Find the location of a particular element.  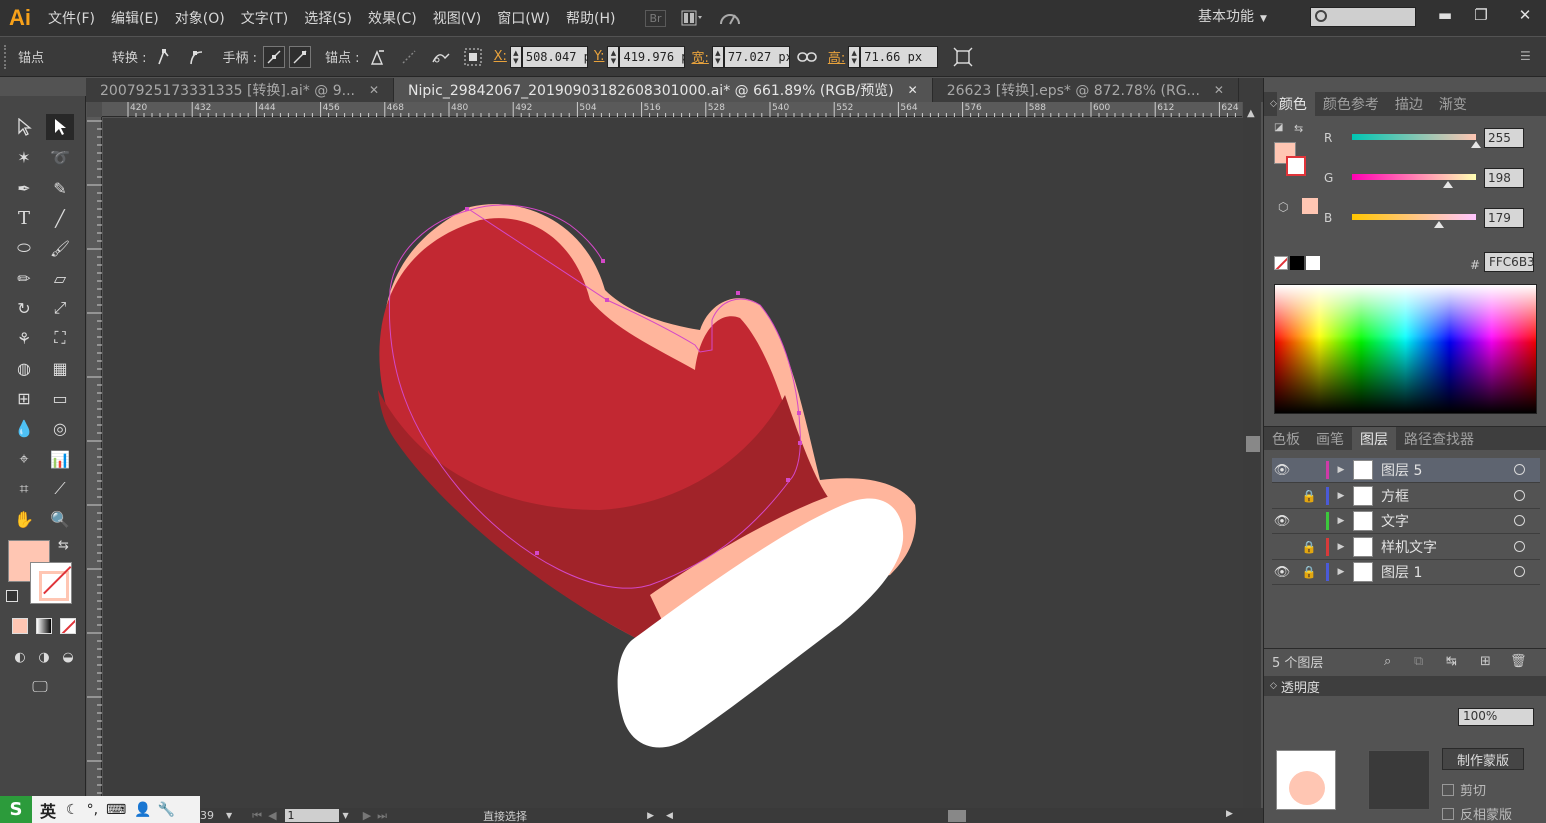

blue-value-input: 179 is located at coordinates (1504, 218).